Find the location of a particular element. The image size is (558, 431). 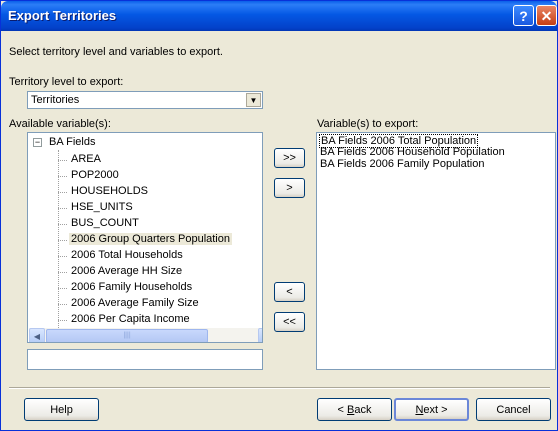

help-button: Help is located at coordinates (61, 409).